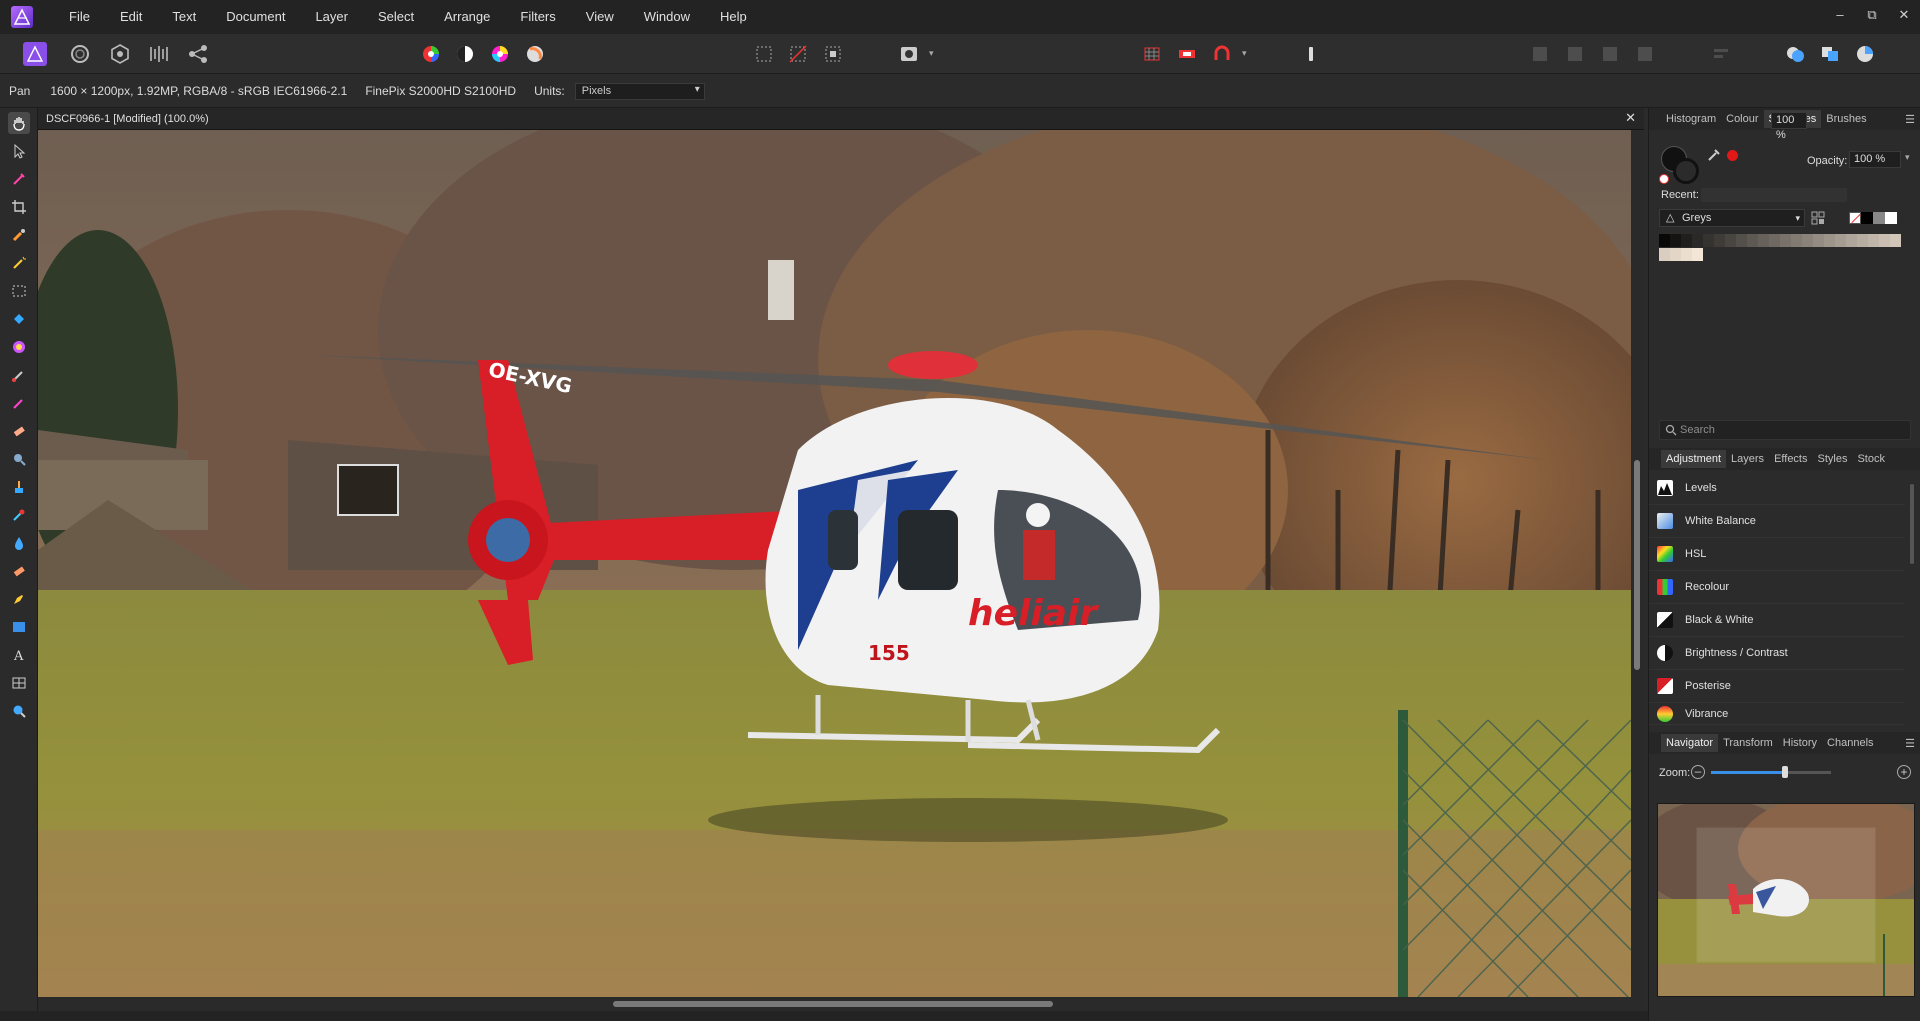  What do you see at coordinates (1777, 686) in the screenshot?
I see `adjustment-posterise: Posterise` at bounding box center [1777, 686].